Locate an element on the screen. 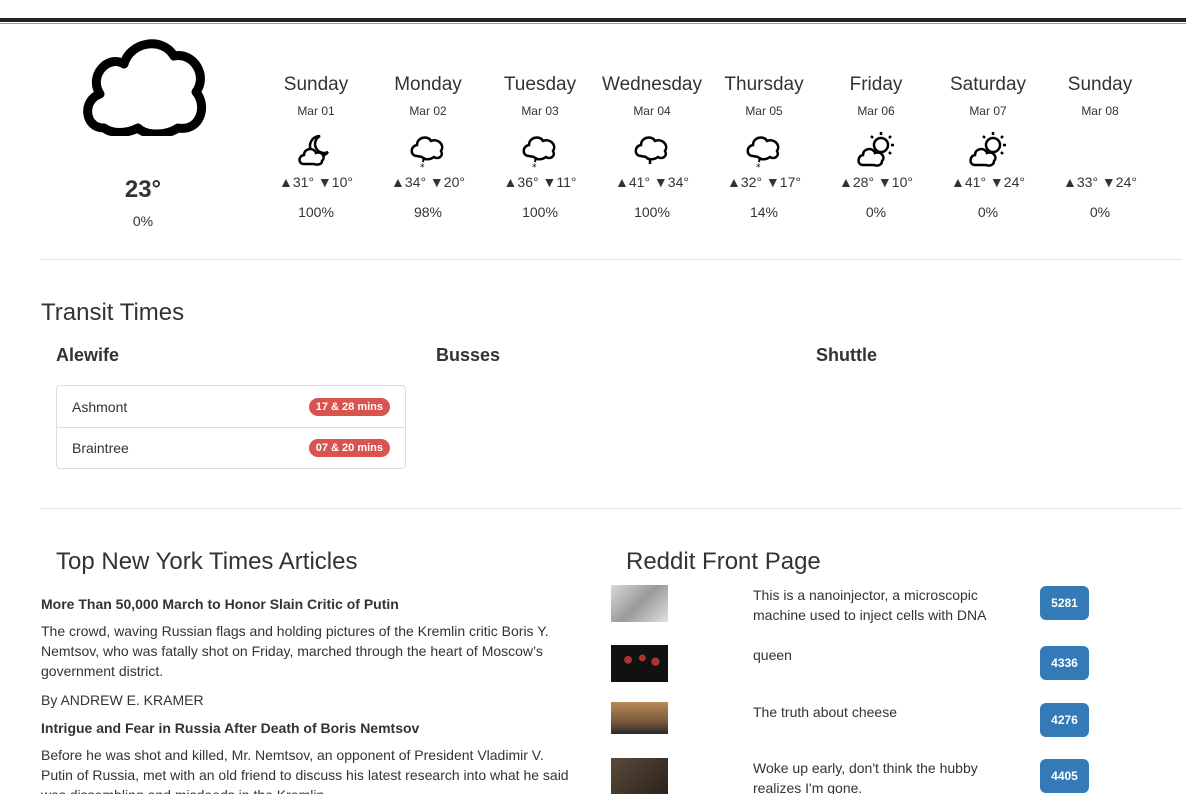 This screenshot has width=1186, height=794. day-precip: 14% is located at coordinates (764, 212).